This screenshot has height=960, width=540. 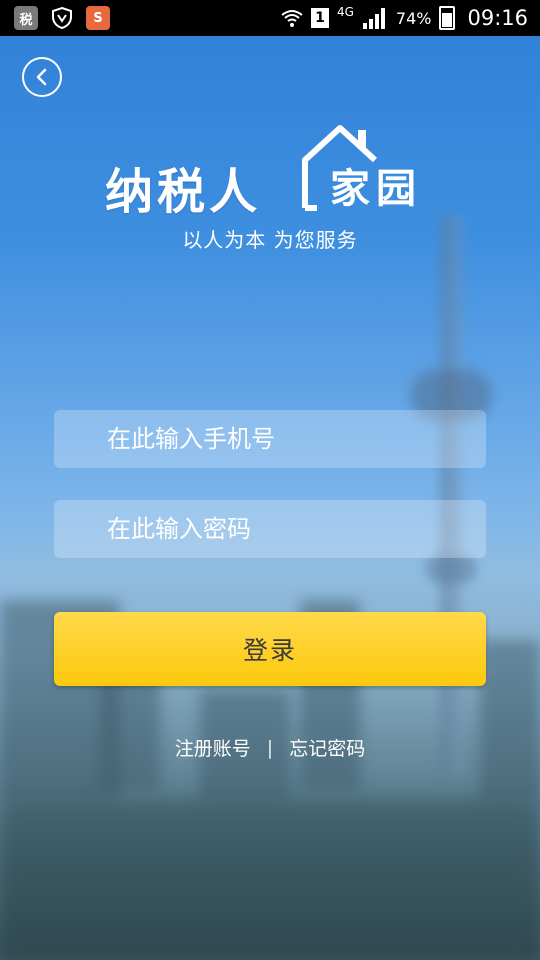 I want to click on logo-title-home: 家园, so click(x=376, y=189).